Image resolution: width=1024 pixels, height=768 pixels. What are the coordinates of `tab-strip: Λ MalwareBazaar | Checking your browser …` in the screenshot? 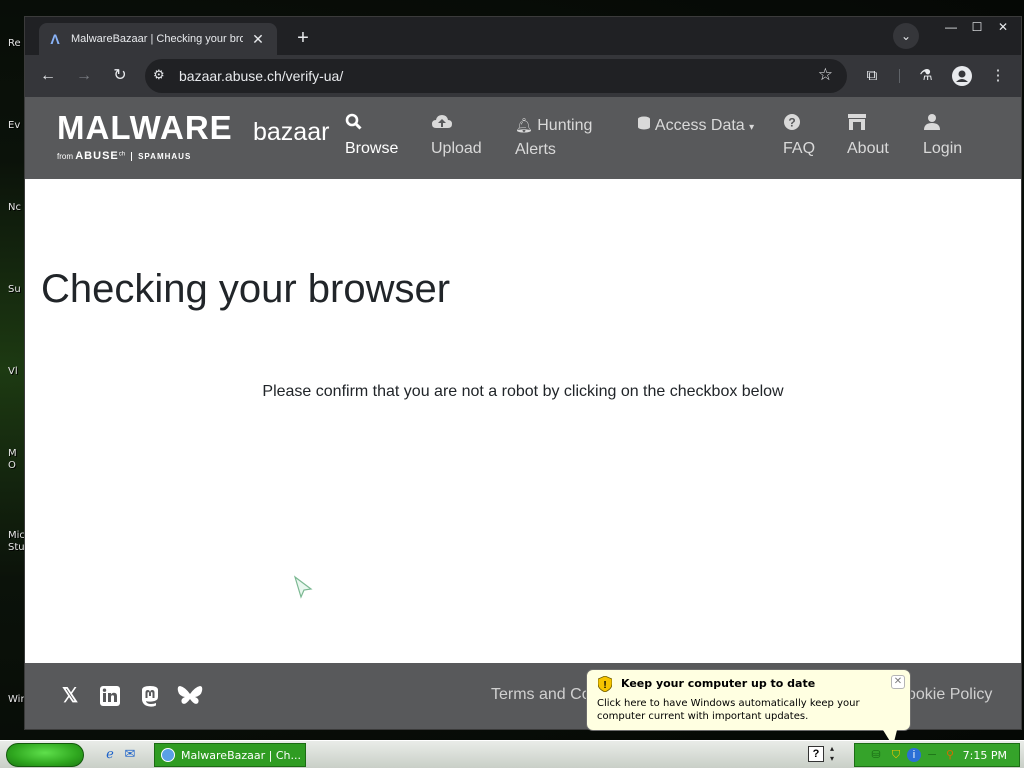 It's located at (523, 36).